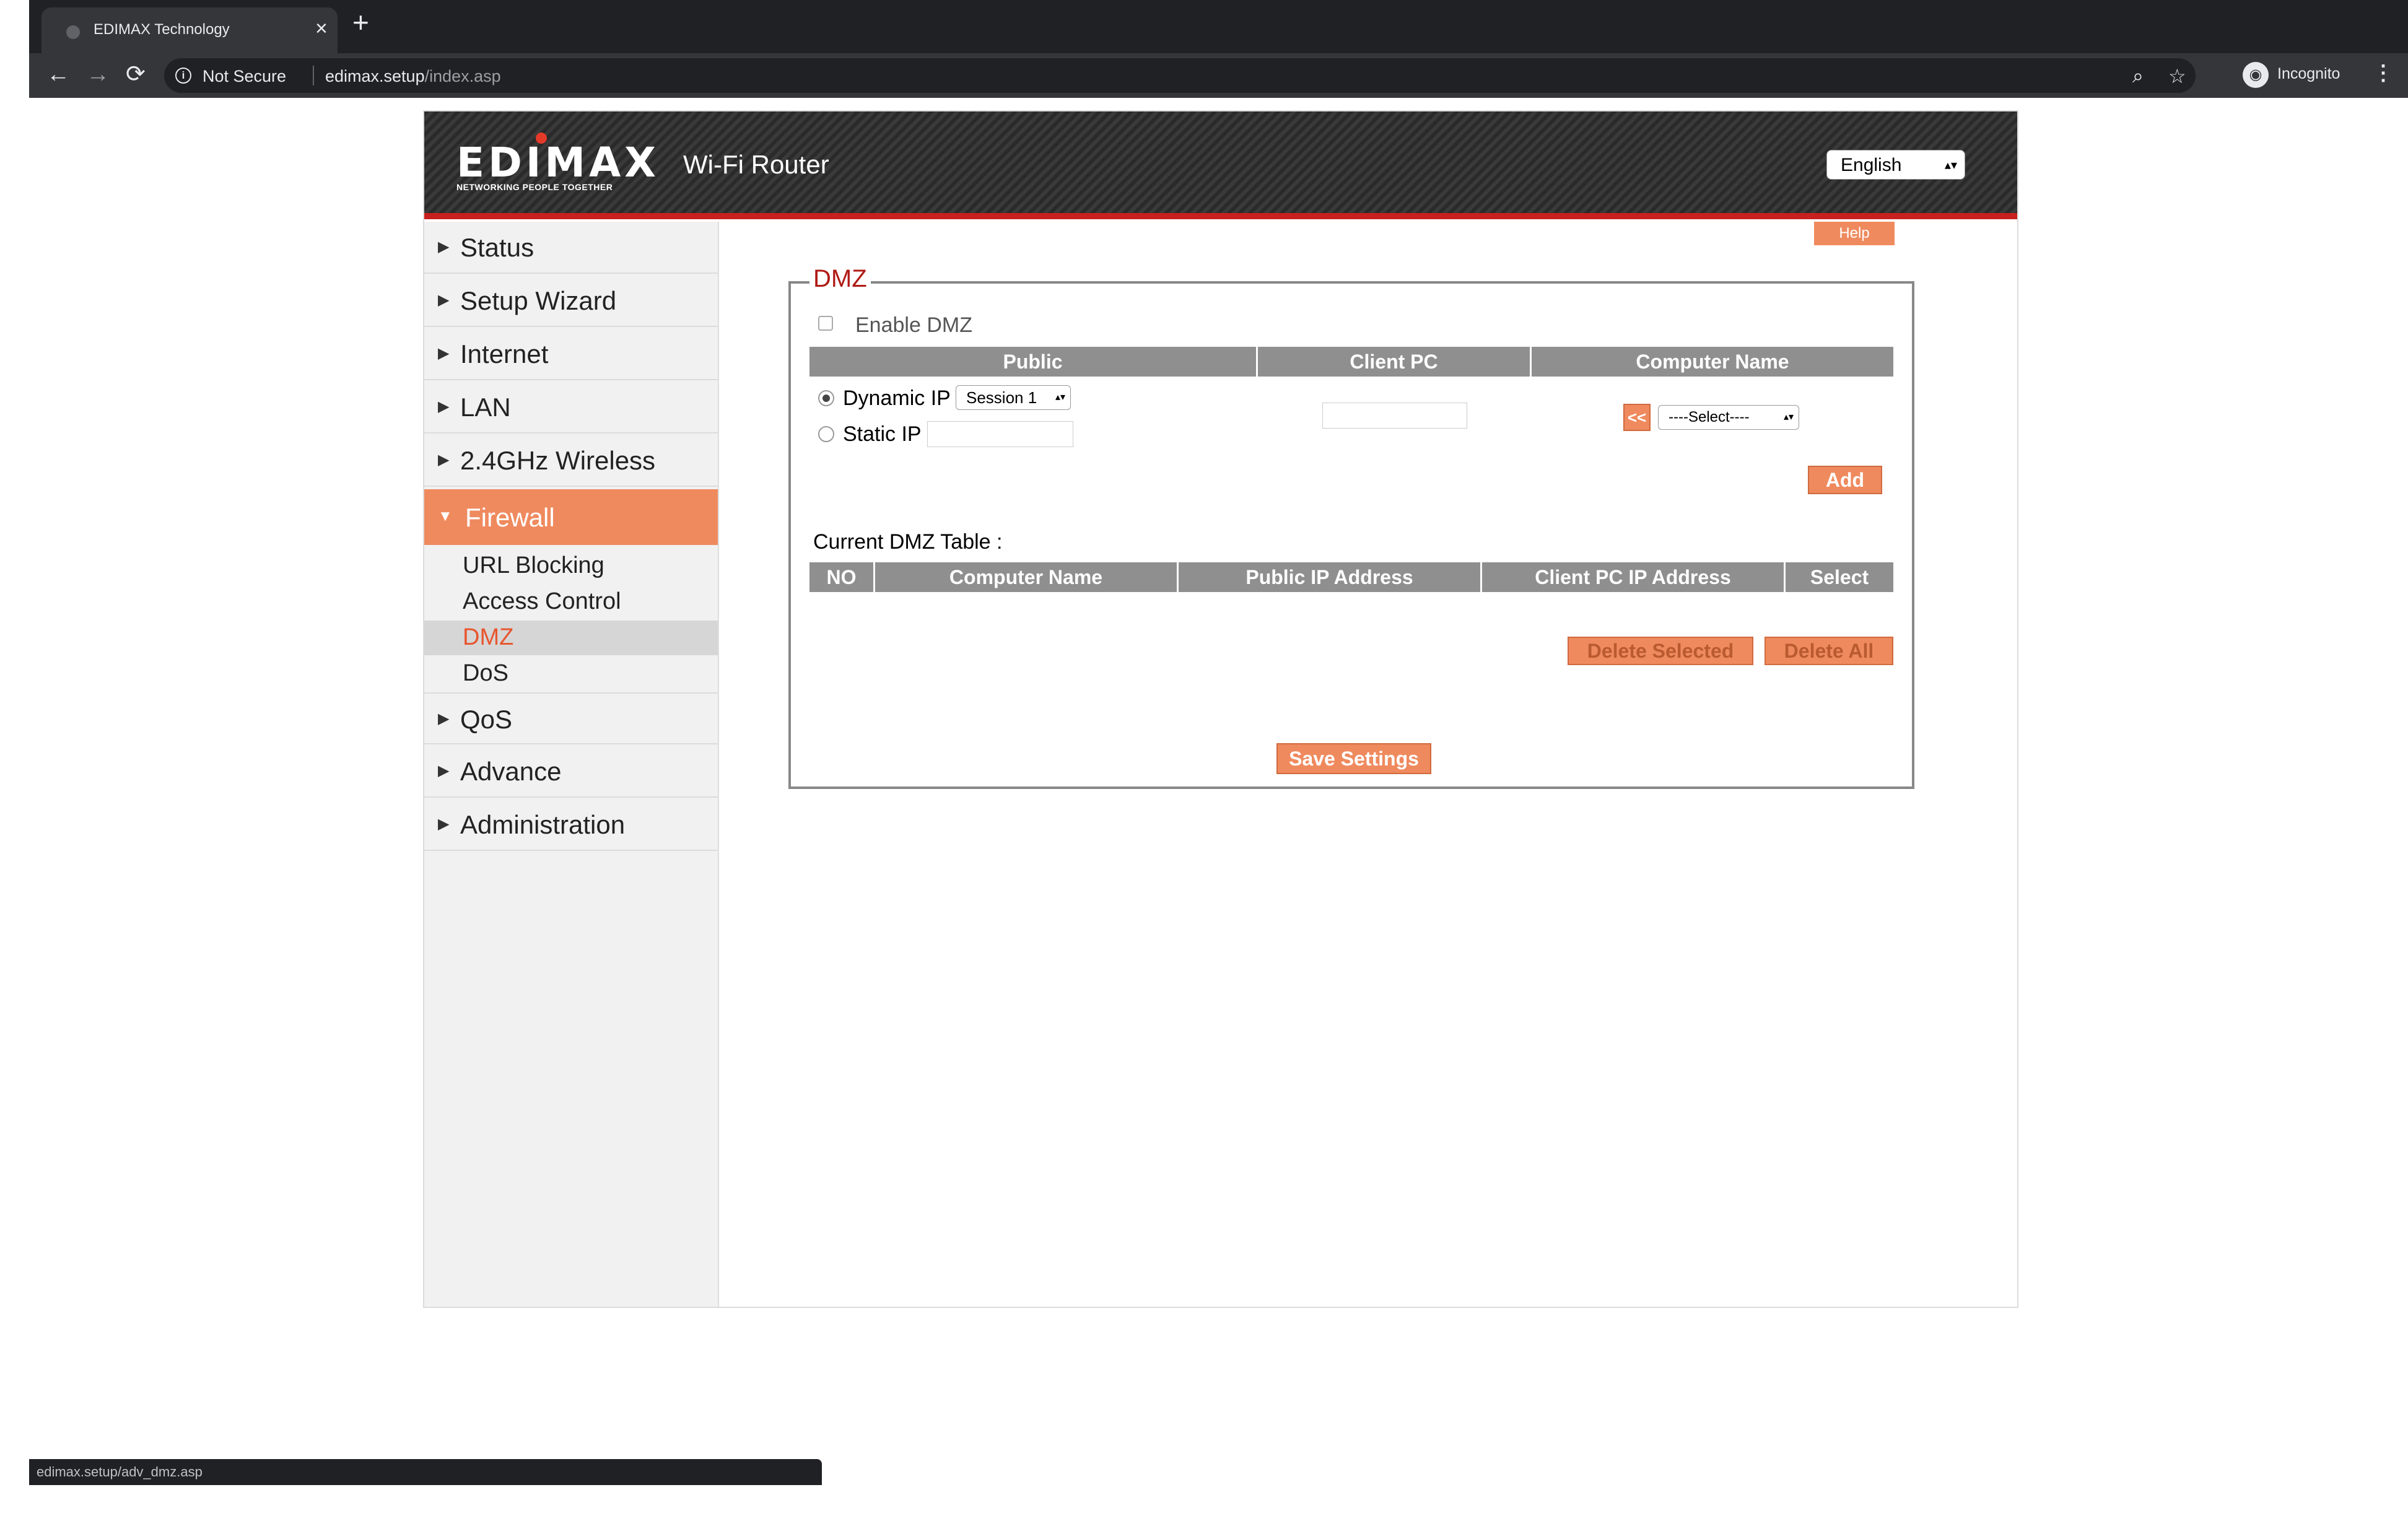 Image resolution: width=2408 pixels, height=1521 pixels. Describe the element at coordinates (1637, 418) in the screenshot. I see `copy-computer-button: <<` at that location.